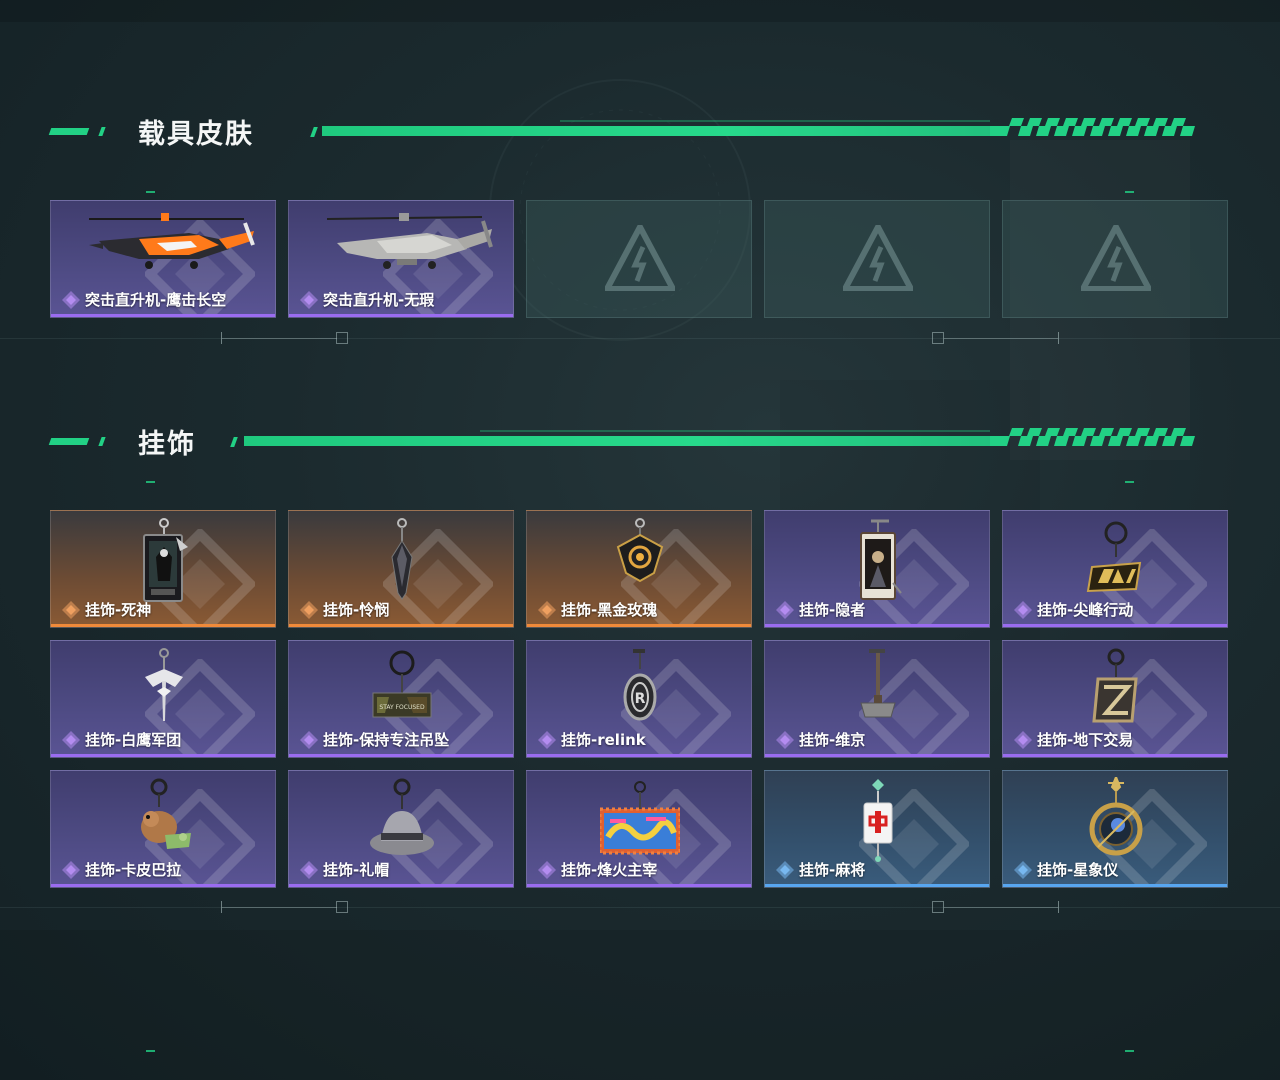  What do you see at coordinates (640, 554) in the screenshot?
I see `black-gold-rose-charm-icon` at bounding box center [640, 554].